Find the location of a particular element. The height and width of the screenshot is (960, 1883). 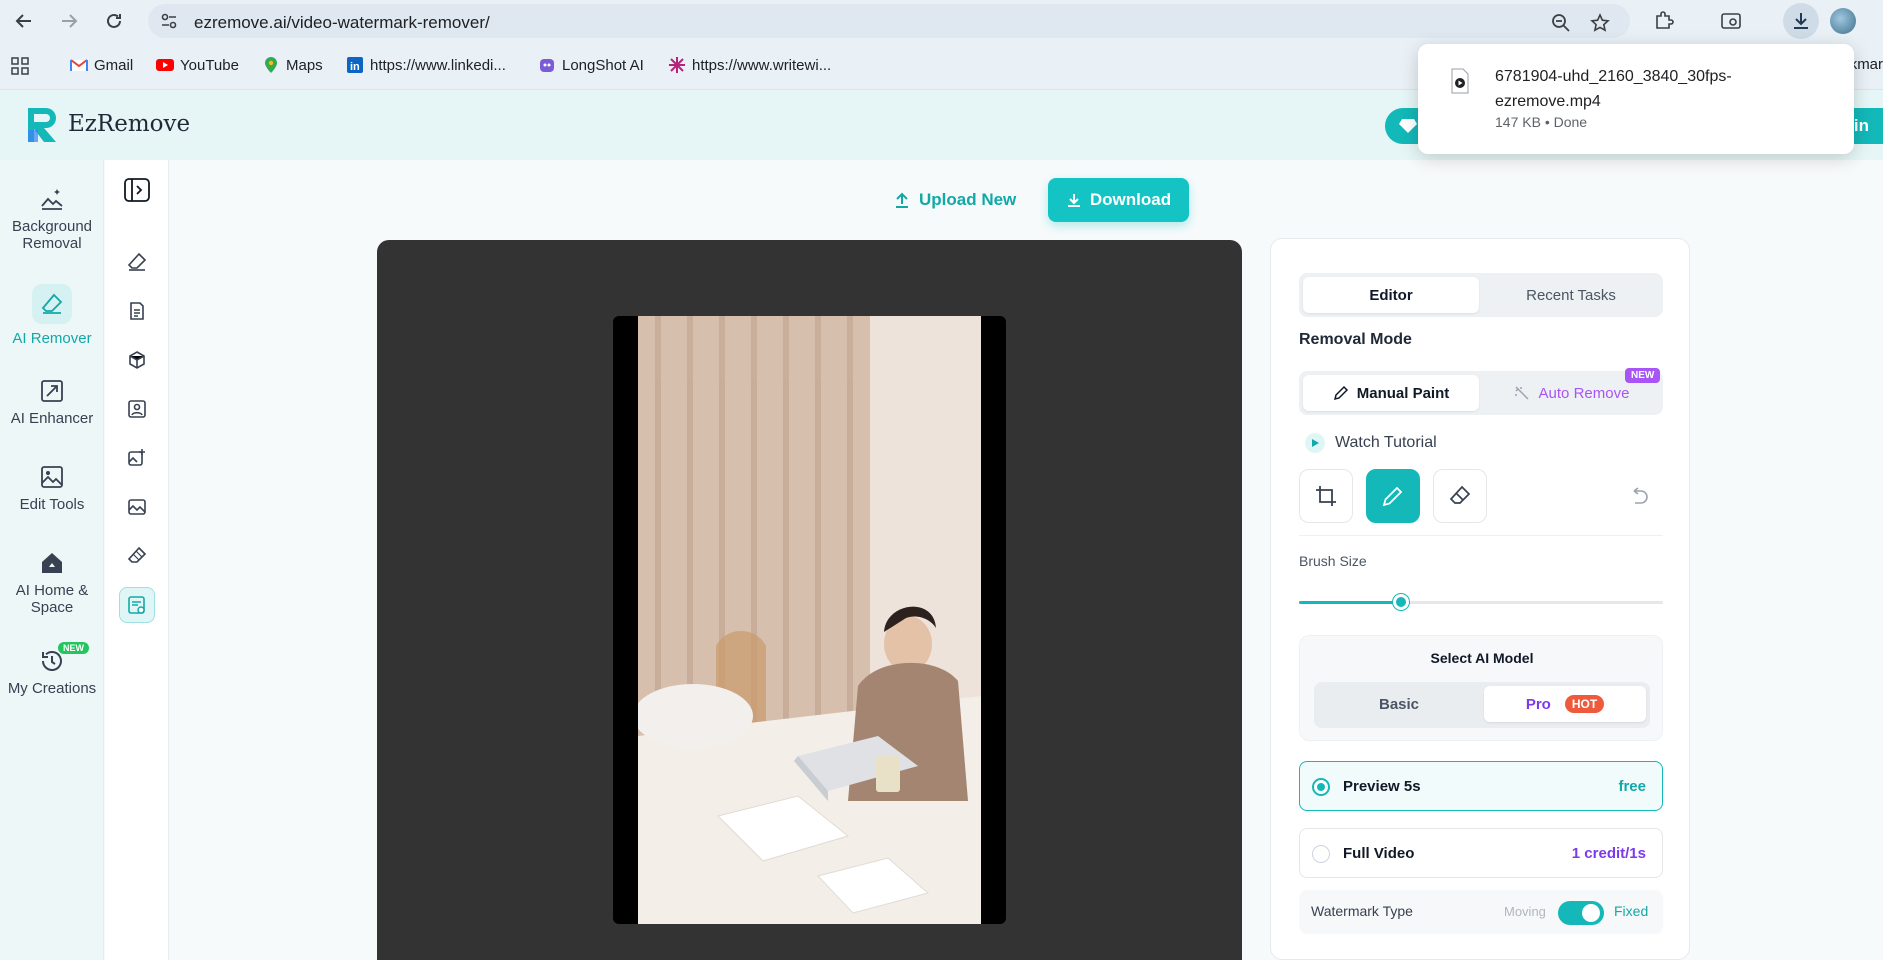

brand-logo: EzRemove is located at coordinates (107, 124).